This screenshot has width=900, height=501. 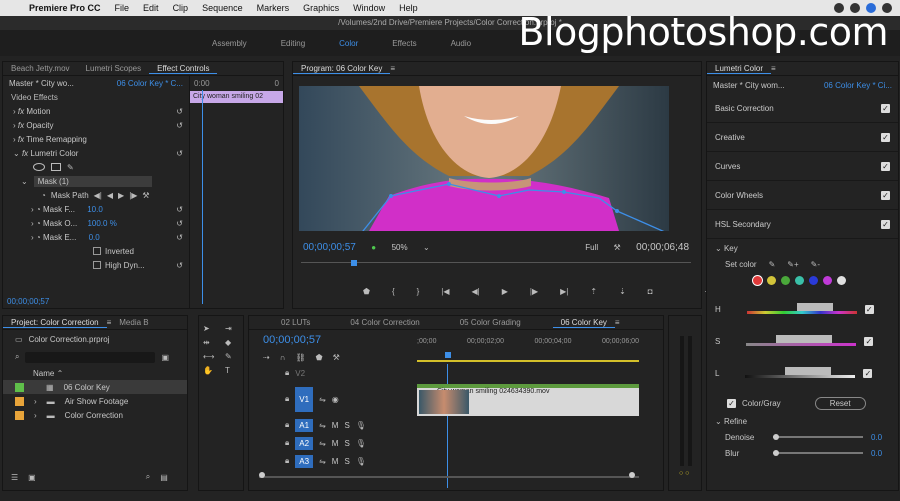 I want to click on reset-button: Reset, so click(x=840, y=403).